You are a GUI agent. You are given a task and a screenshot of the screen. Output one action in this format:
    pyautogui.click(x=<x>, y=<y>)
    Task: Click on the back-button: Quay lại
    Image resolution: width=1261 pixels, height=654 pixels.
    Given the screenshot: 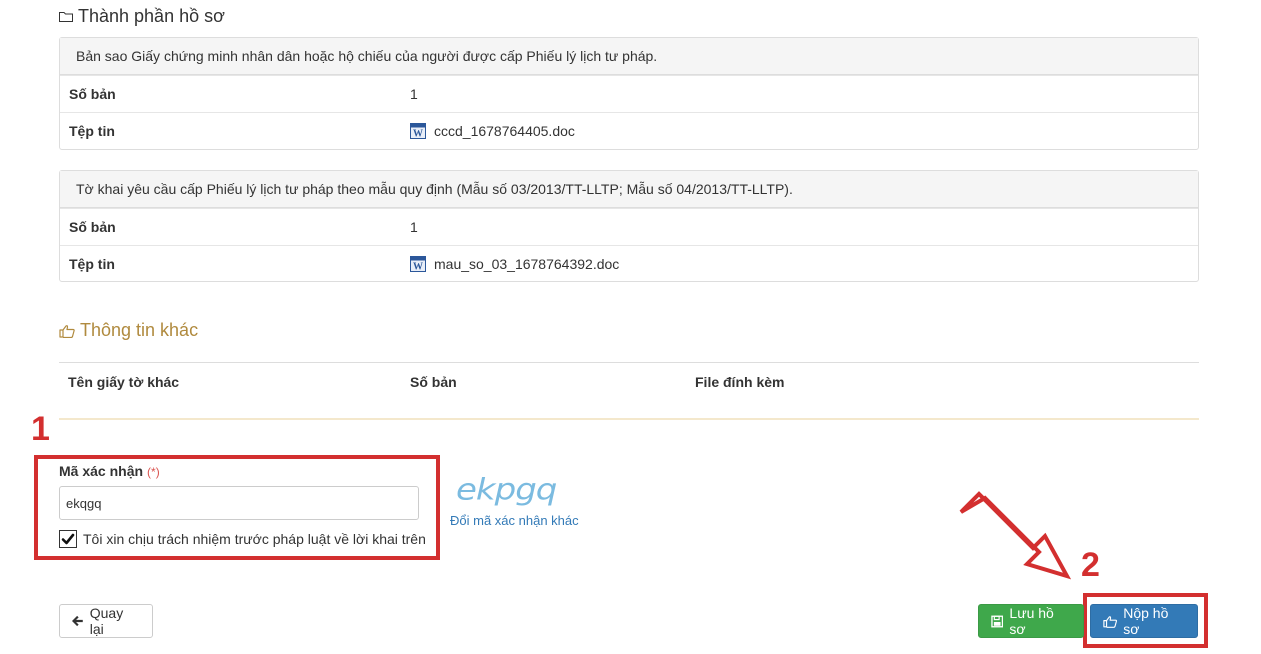 What is the action you would take?
    pyautogui.click(x=106, y=621)
    